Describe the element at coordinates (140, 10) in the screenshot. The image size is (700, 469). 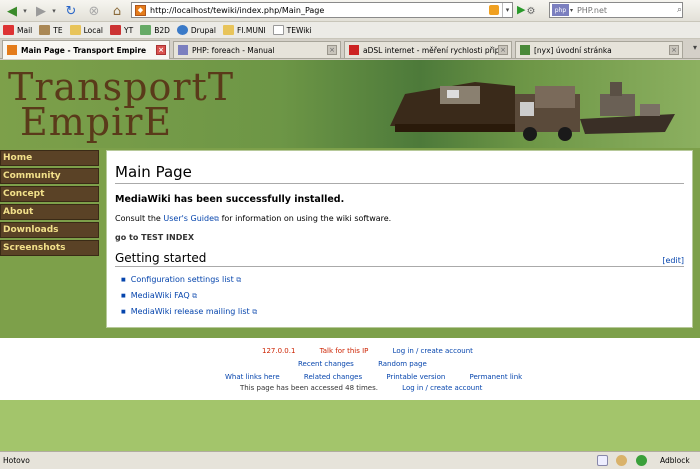
I see `site-favicon-icon: ◆` at that location.